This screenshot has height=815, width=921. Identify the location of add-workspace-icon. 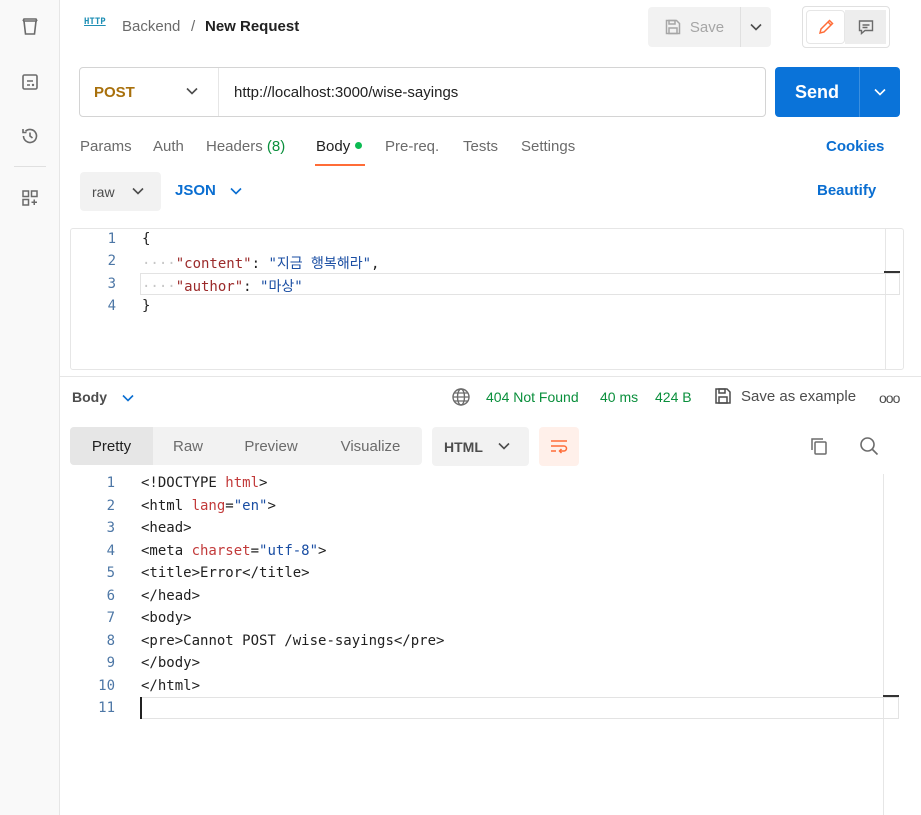
(30, 198).